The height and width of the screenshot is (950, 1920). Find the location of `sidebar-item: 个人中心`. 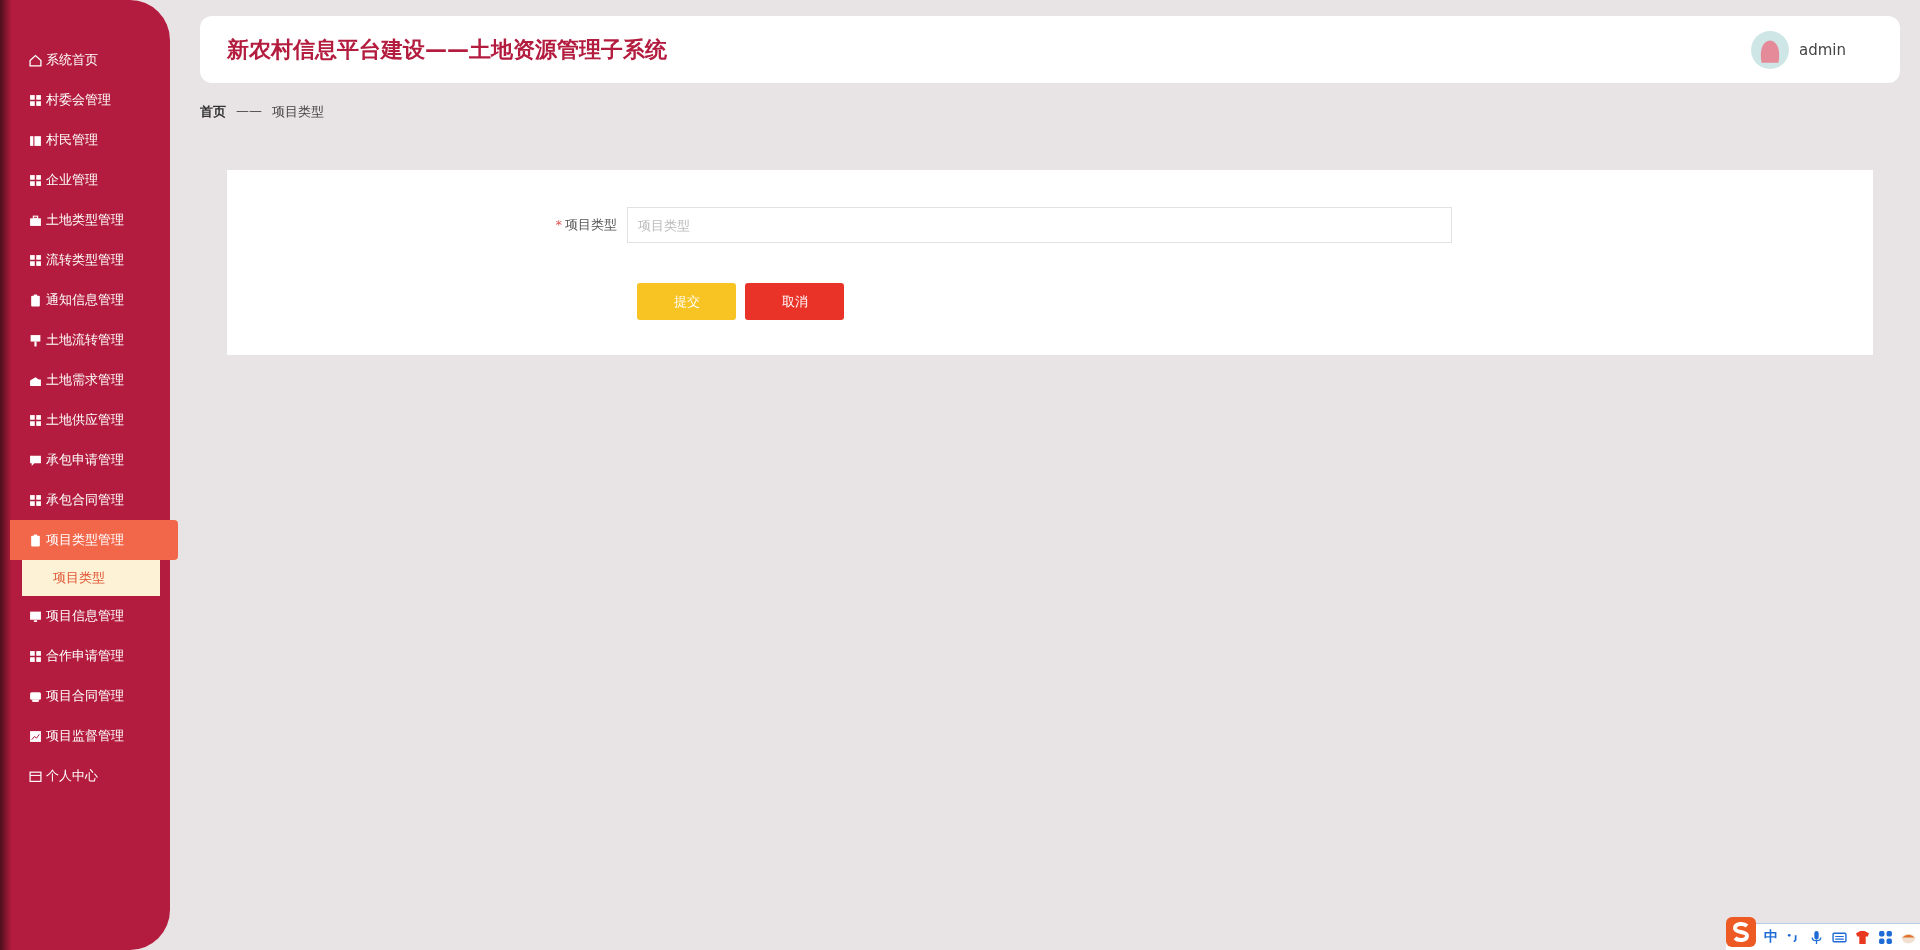

sidebar-item: 个人中心 is located at coordinates (85, 776).